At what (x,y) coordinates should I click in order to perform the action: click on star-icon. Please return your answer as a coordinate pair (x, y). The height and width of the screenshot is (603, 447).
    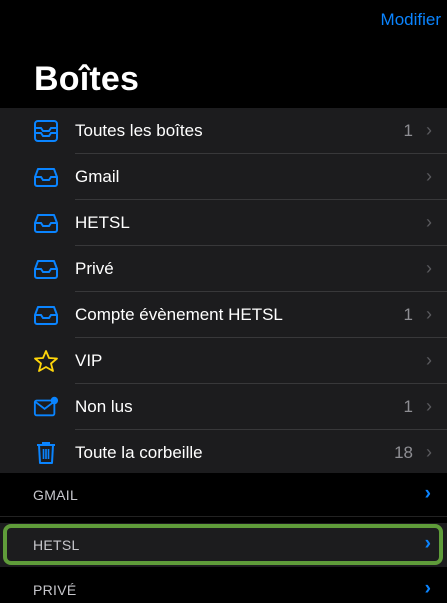
    Looking at the image, I should click on (46, 361).